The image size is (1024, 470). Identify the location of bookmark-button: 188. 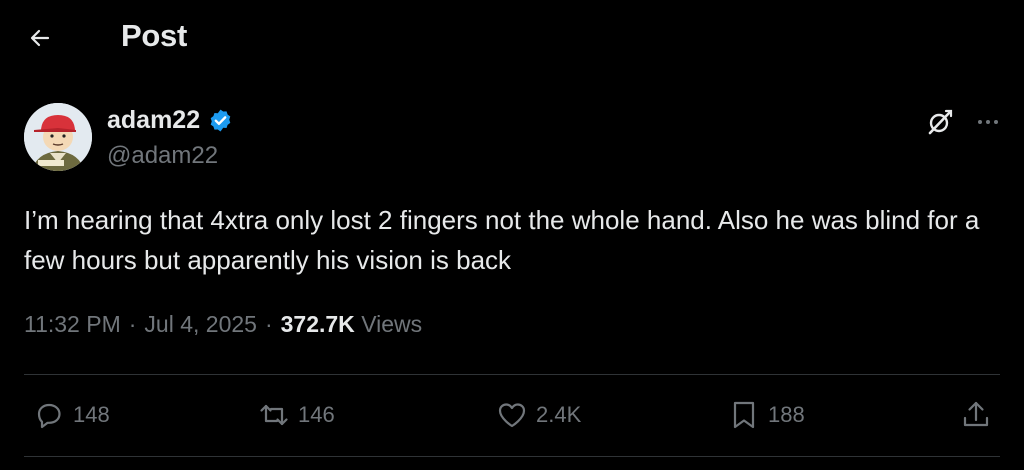
(766, 415).